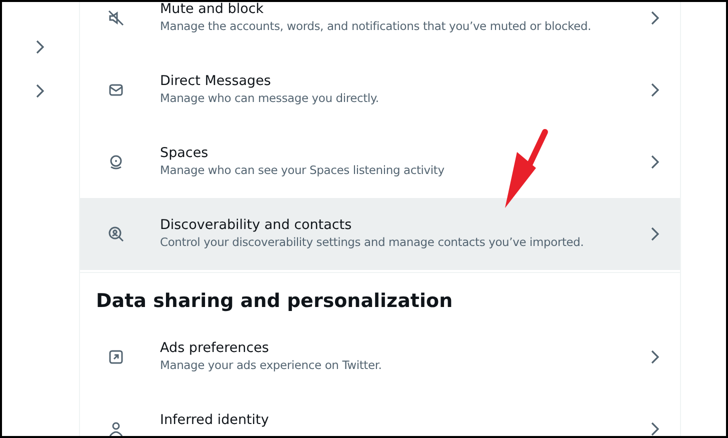 This screenshot has width=728, height=438. Describe the element at coordinates (116, 90) in the screenshot. I see `envelope-icon` at that location.